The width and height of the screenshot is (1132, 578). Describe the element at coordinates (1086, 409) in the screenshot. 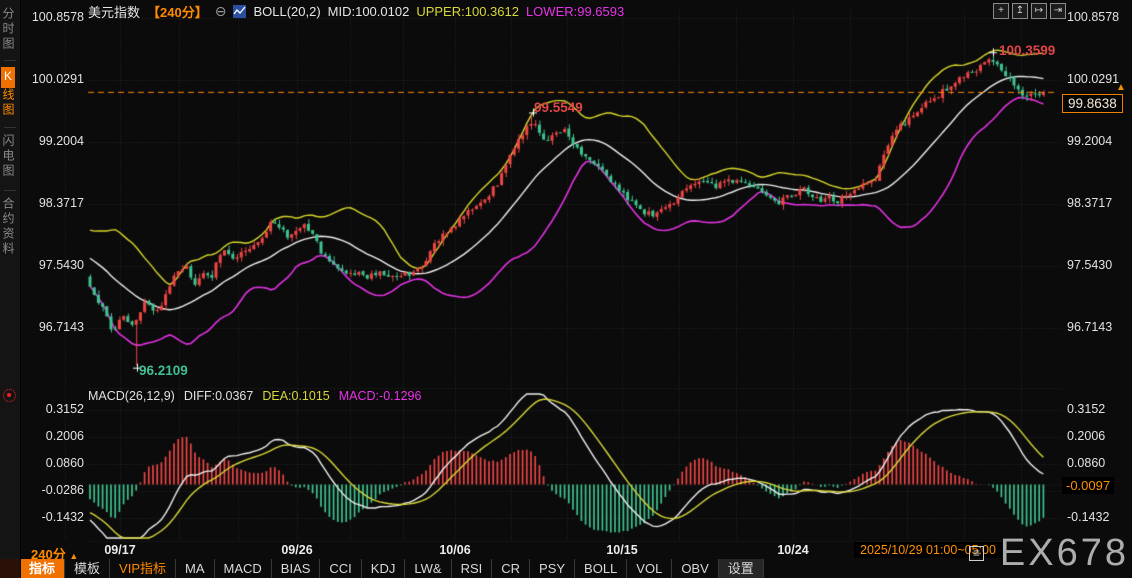

I see `macd-y-label-right: 0.3152` at that location.